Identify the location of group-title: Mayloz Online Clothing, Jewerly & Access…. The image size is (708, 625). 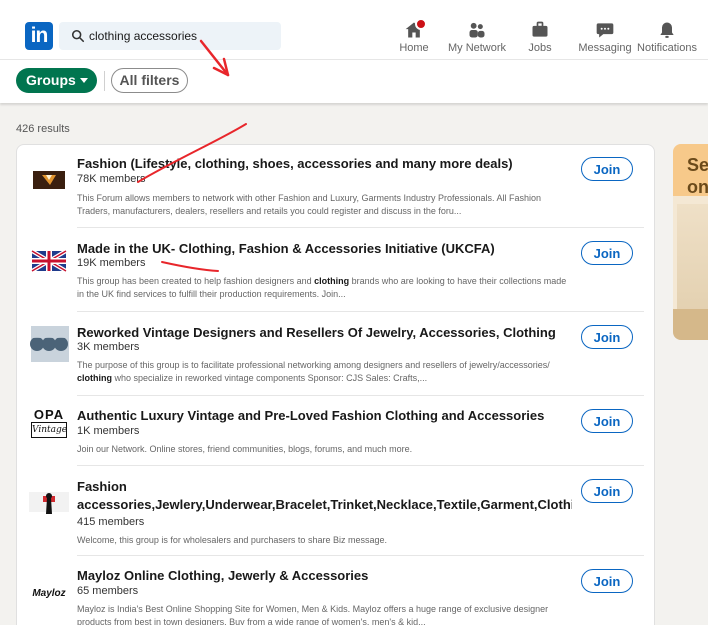
(324, 575).